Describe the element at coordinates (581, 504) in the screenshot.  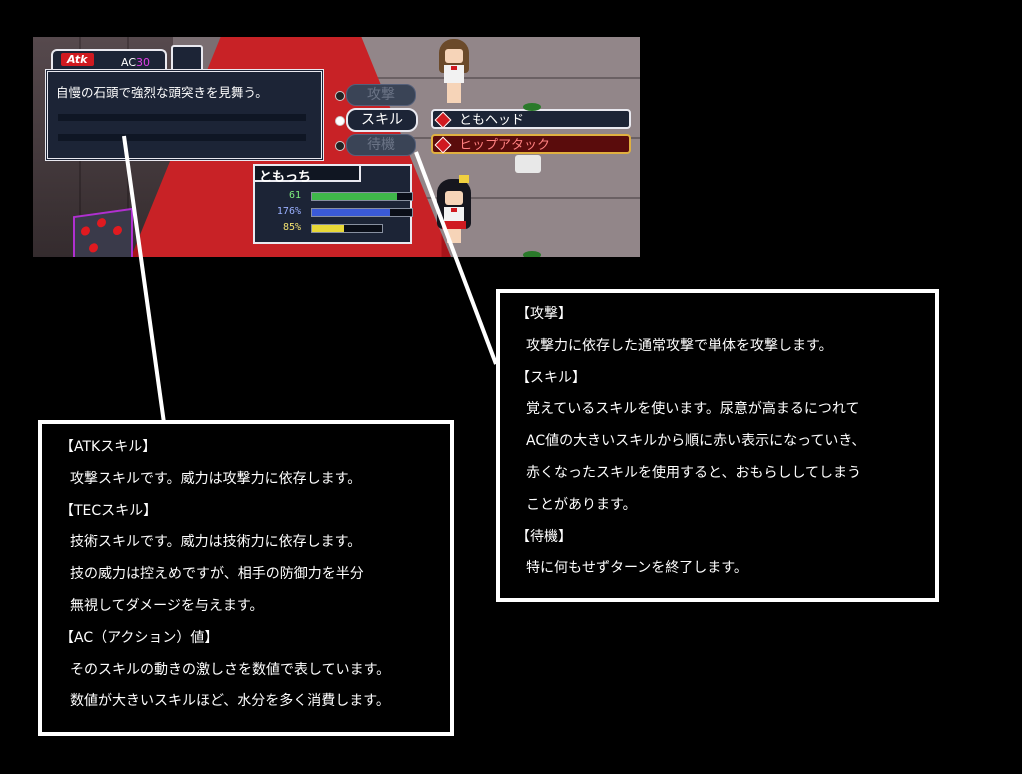
I see `callout-text: ことがあります。` at that location.